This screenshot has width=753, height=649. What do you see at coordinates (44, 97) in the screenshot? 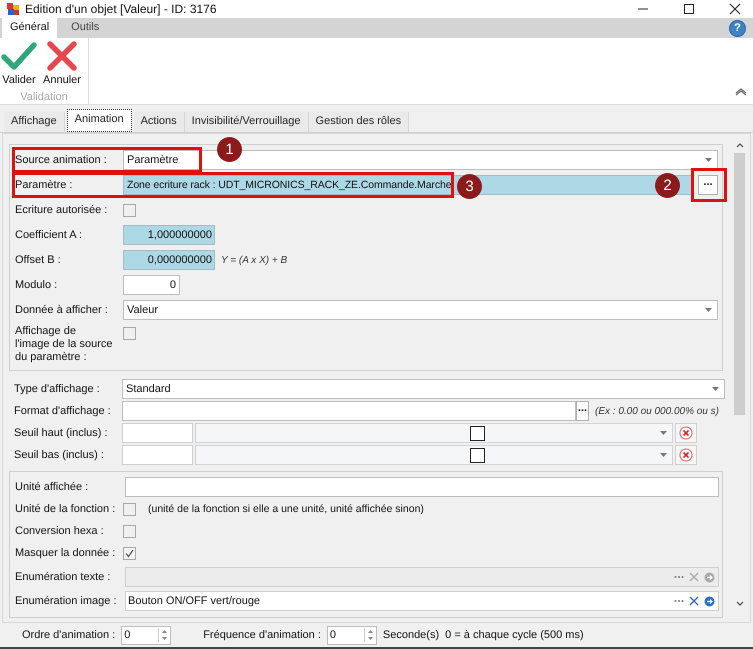
I see `group-label: Validation` at bounding box center [44, 97].